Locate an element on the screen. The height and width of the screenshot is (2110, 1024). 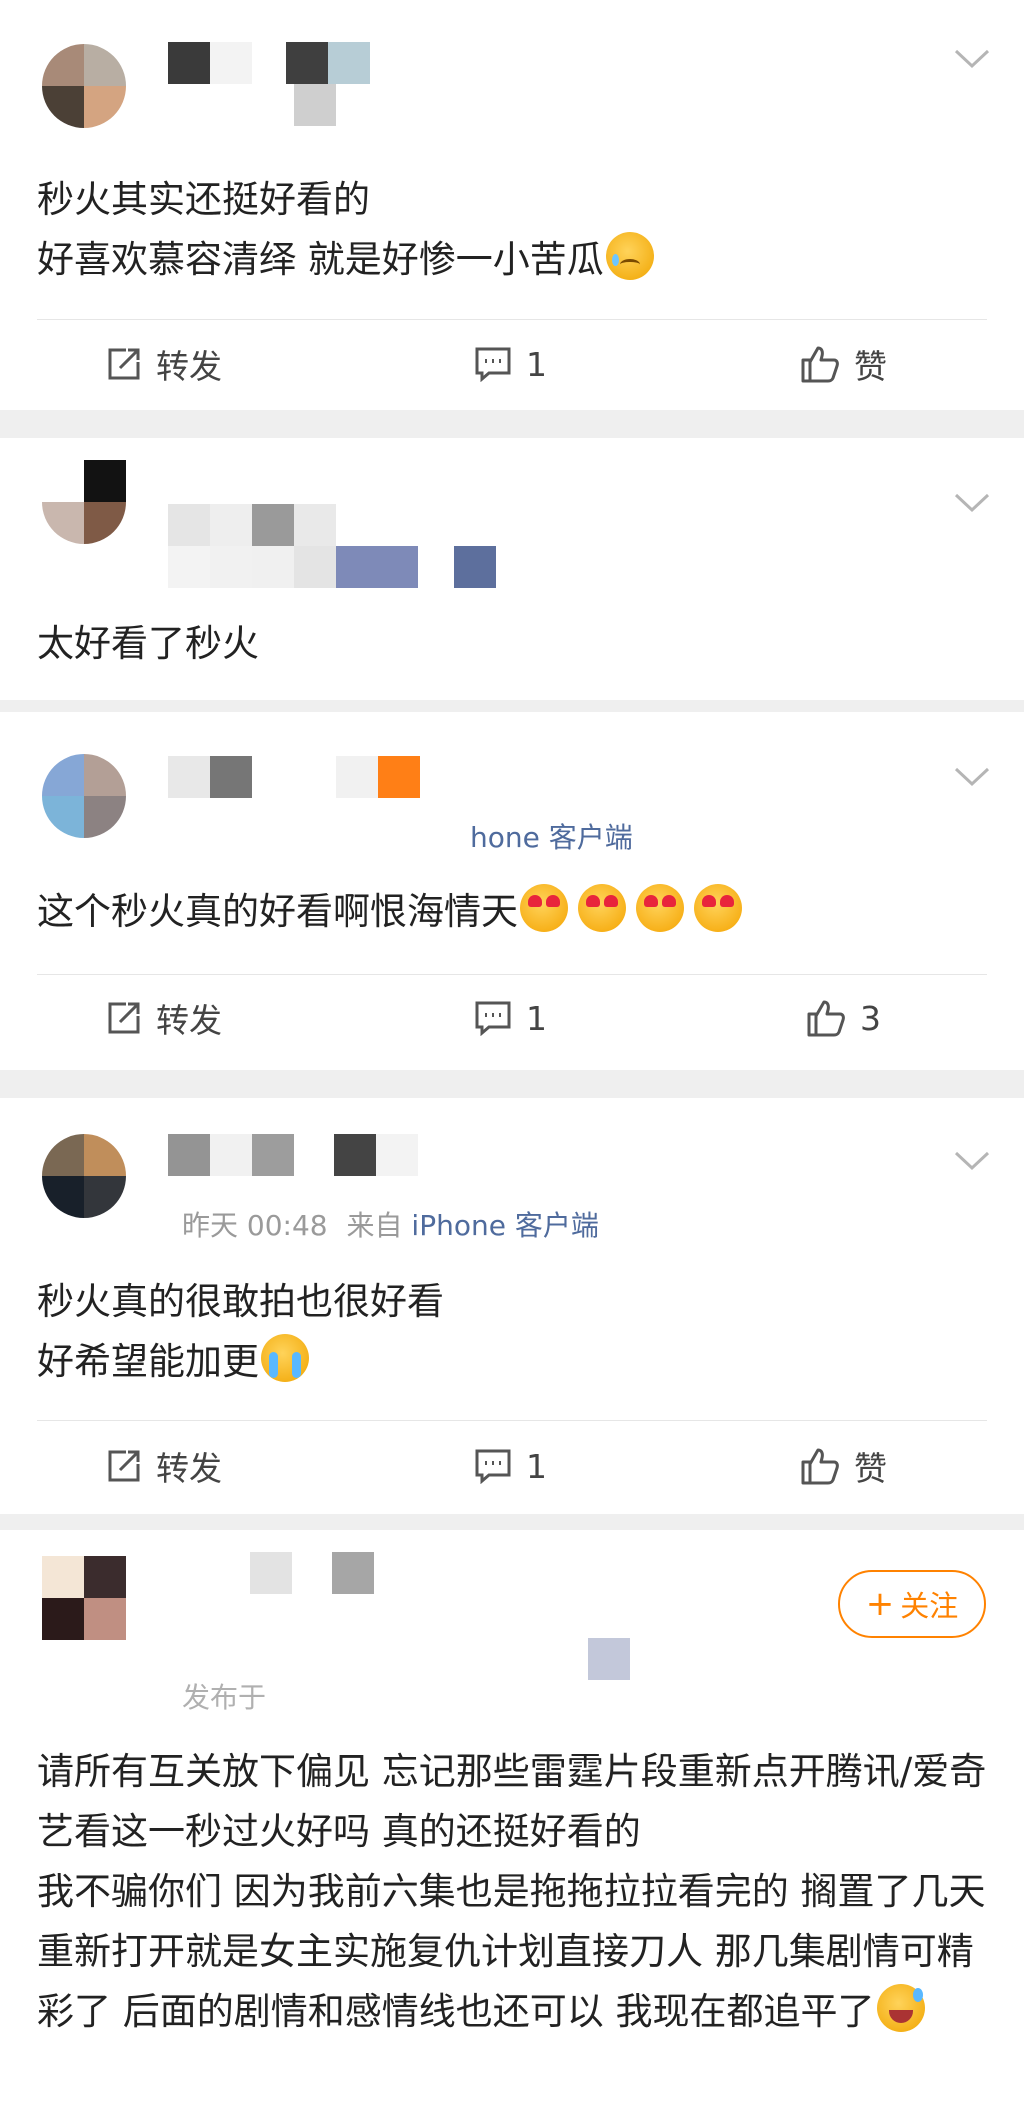
post-card: 太好看了秒火 is located at coordinates (512, 569).